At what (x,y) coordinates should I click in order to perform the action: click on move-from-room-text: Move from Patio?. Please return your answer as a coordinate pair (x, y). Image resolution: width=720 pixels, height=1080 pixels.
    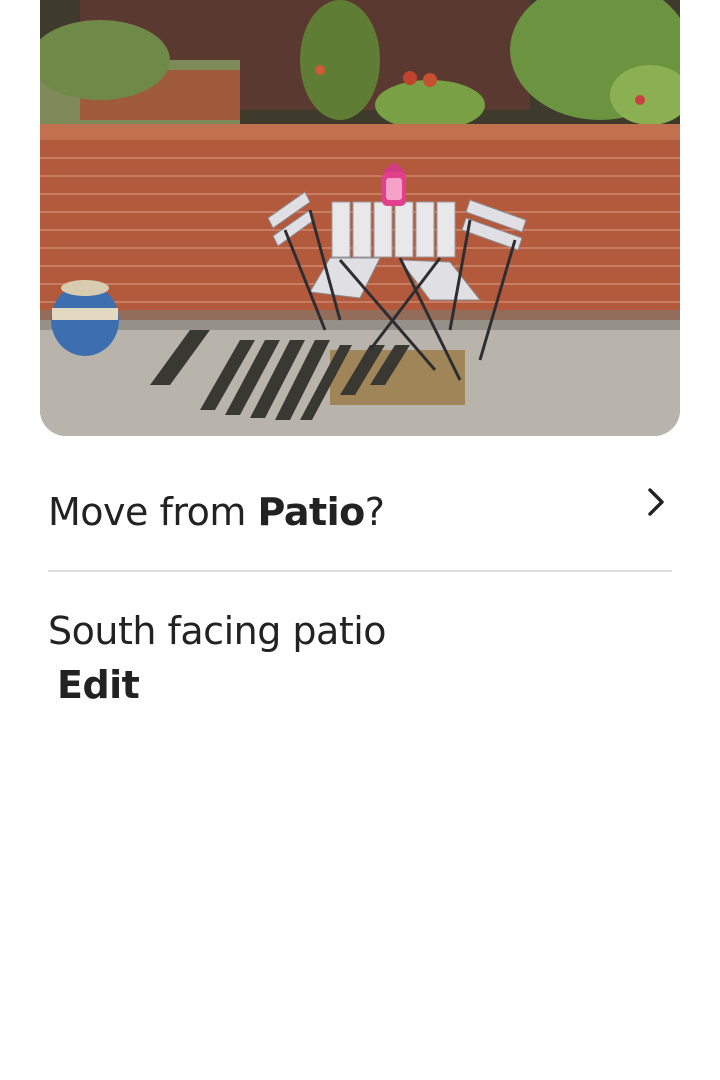
    Looking at the image, I should click on (216, 512).